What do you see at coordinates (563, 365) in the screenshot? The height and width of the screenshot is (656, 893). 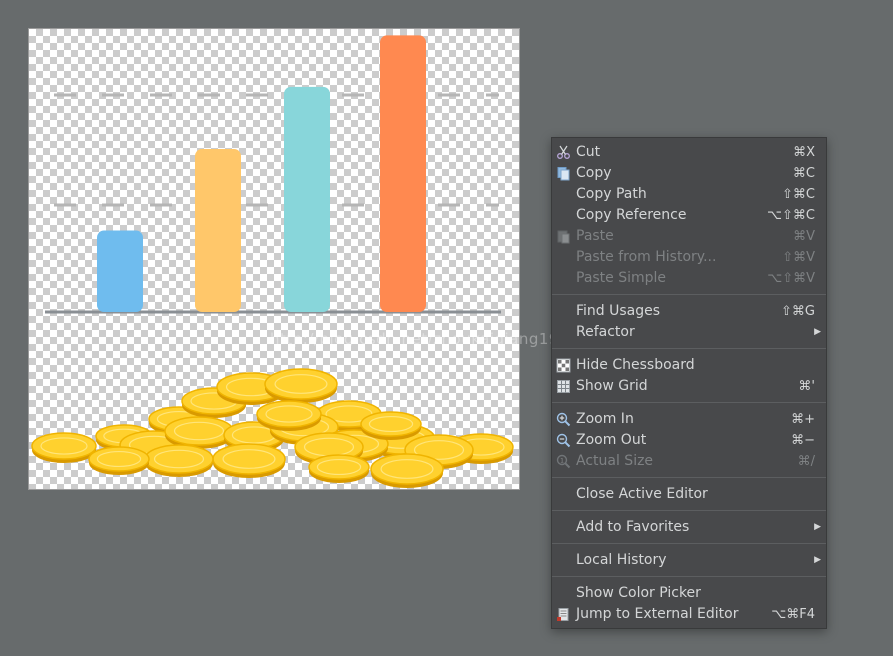 I see `chessboard-icon` at bounding box center [563, 365].